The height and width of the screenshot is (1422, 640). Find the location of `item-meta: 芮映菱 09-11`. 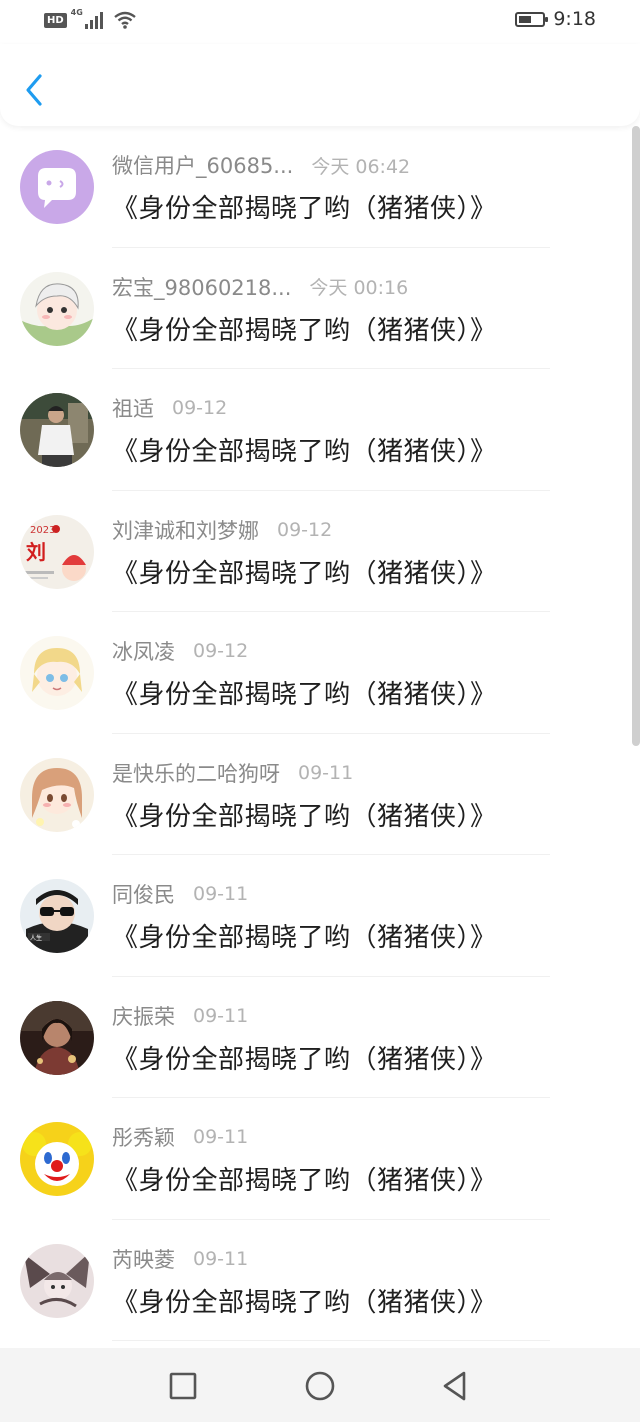

item-meta: 芮映菱 09-11 is located at coordinates (180, 1259).